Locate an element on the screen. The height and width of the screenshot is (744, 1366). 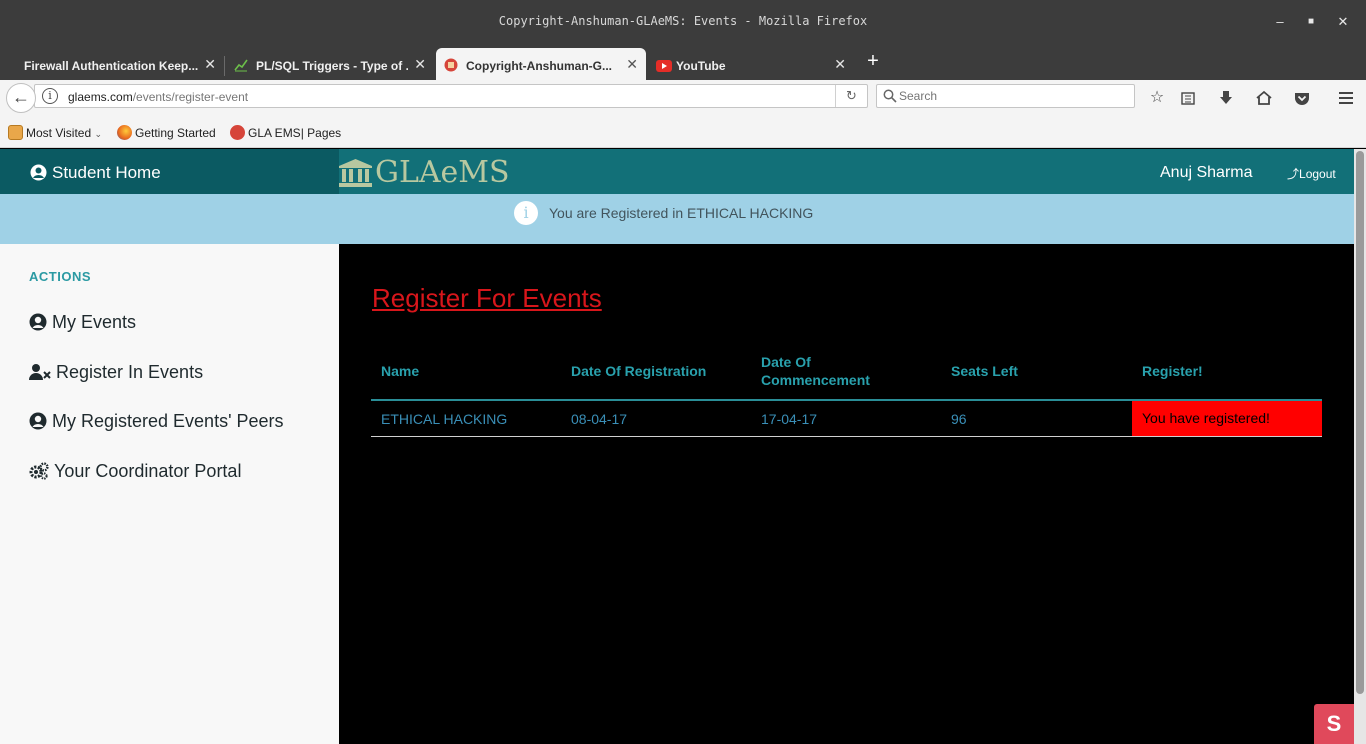
tab-glaems: Copyright-Anshuman-G... ✕ is located at coordinates (541, 64).